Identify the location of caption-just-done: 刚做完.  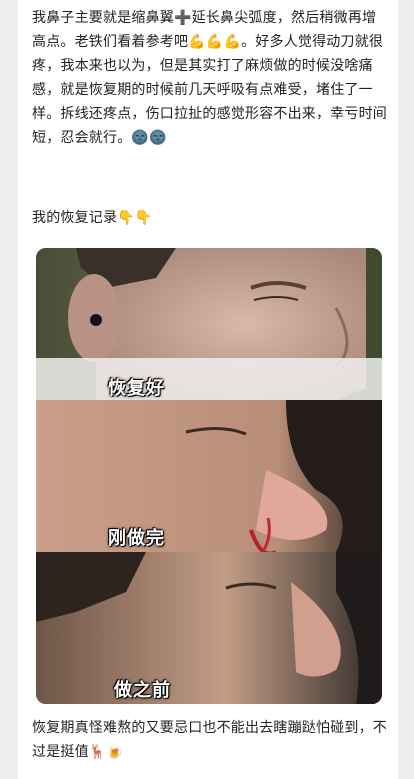
(136, 538).